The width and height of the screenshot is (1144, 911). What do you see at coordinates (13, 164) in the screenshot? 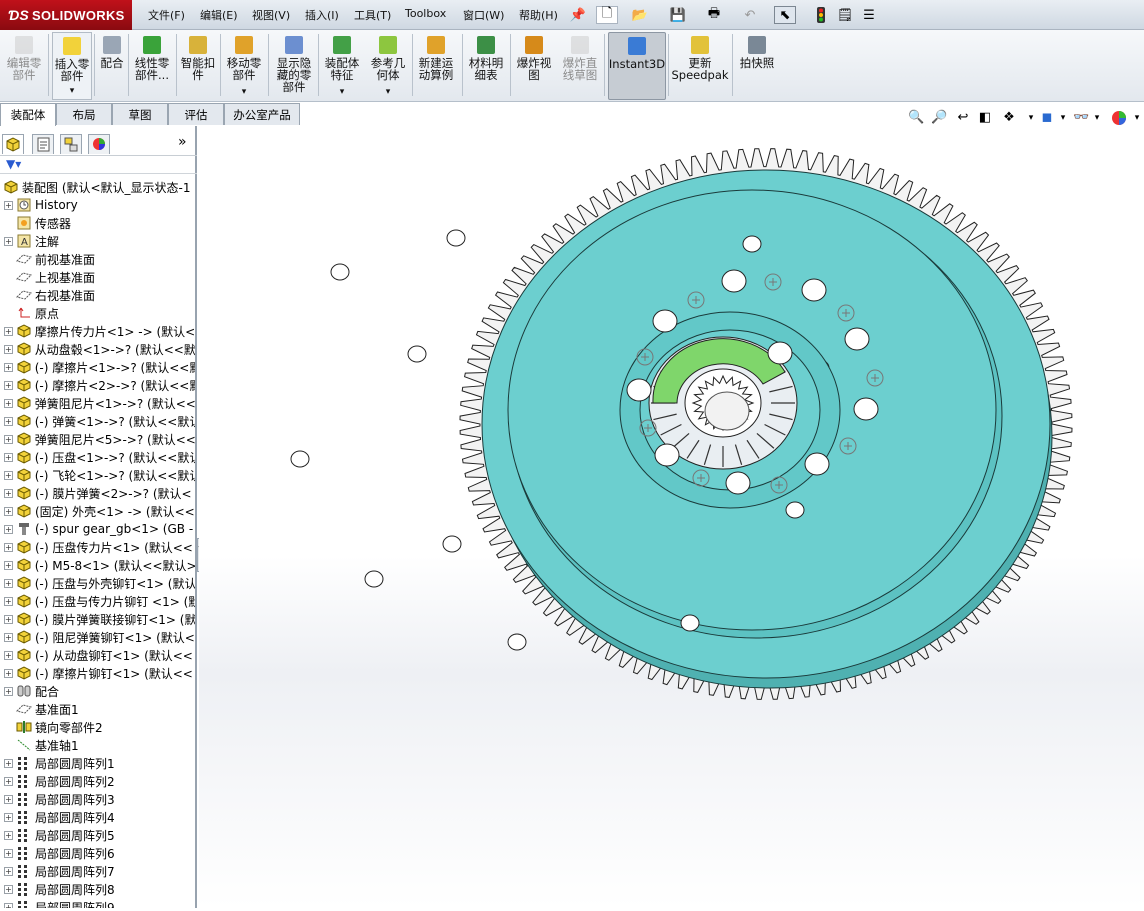
I see `filter-icon: ▼▾` at bounding box center [13, 164].